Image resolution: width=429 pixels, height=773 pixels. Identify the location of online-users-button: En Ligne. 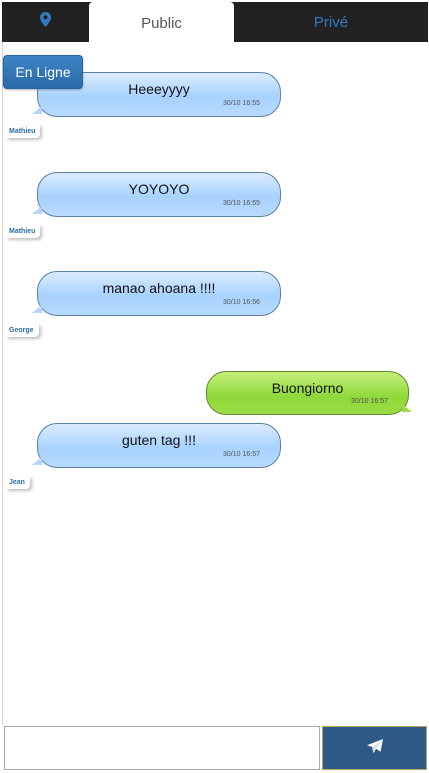
(43, 72).